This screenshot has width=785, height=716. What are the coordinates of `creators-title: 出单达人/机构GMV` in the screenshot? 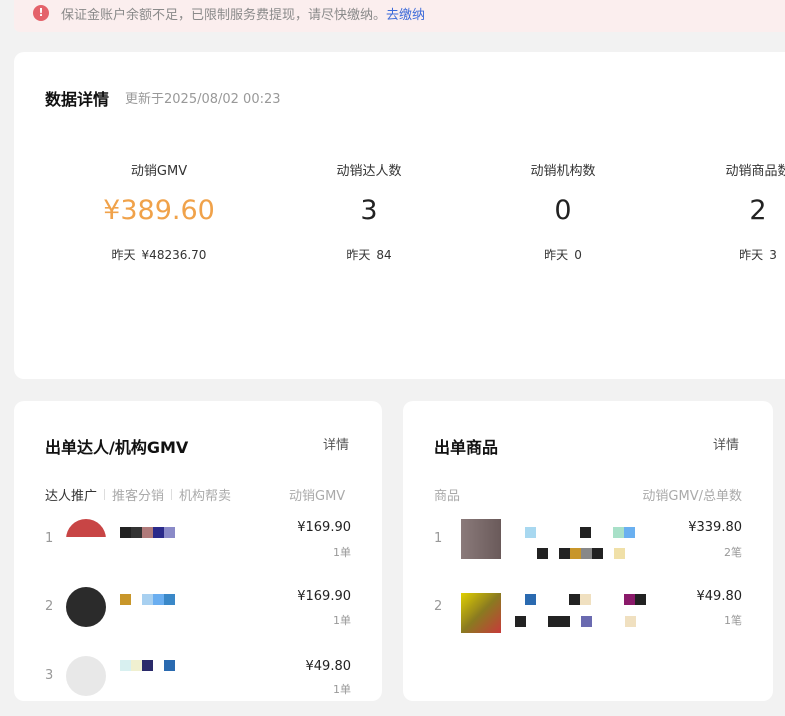 It's located at (117, 447).